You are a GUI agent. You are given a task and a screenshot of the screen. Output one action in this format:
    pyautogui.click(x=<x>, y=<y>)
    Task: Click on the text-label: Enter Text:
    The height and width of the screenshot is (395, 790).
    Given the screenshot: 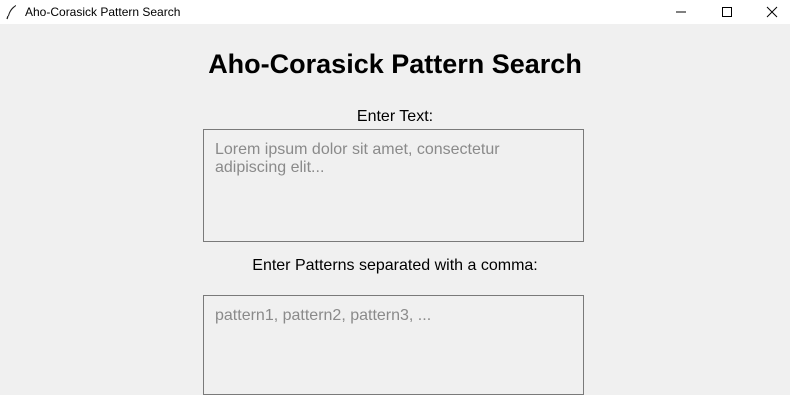 What is the action you would take?
    pyautogui.click(x=395, y=116)
    